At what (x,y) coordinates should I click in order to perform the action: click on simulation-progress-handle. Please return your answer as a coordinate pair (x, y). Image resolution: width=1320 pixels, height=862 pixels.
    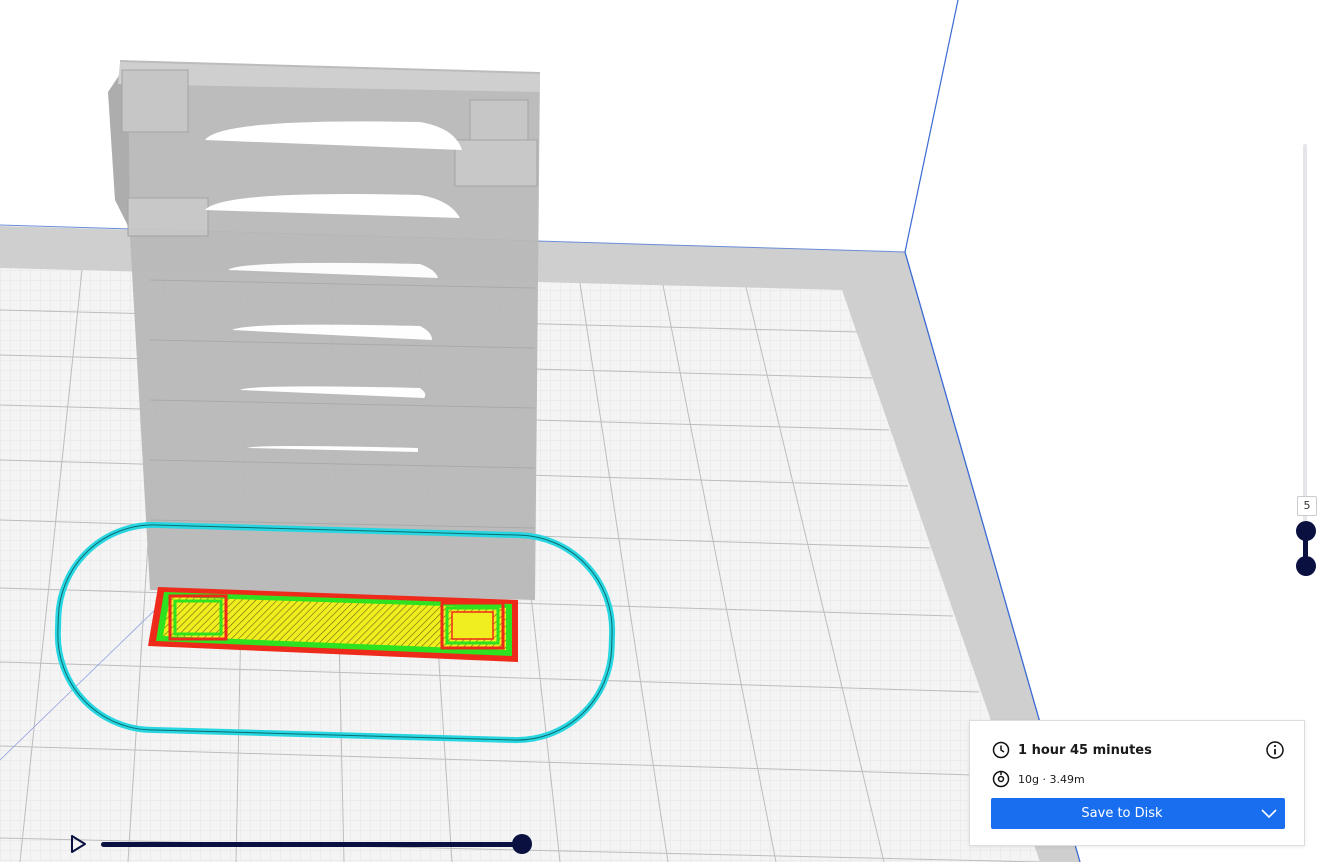
    Looking at the image, I should click on (522, 844).